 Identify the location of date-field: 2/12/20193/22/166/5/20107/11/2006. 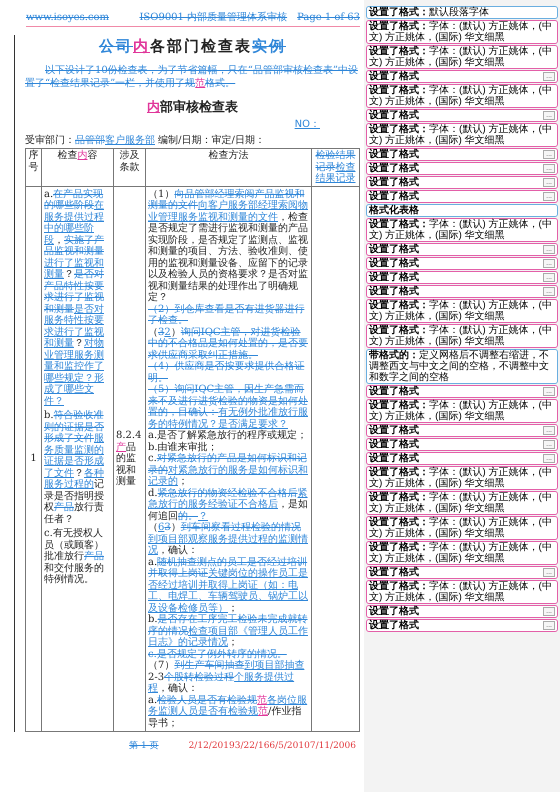
(272, 747).